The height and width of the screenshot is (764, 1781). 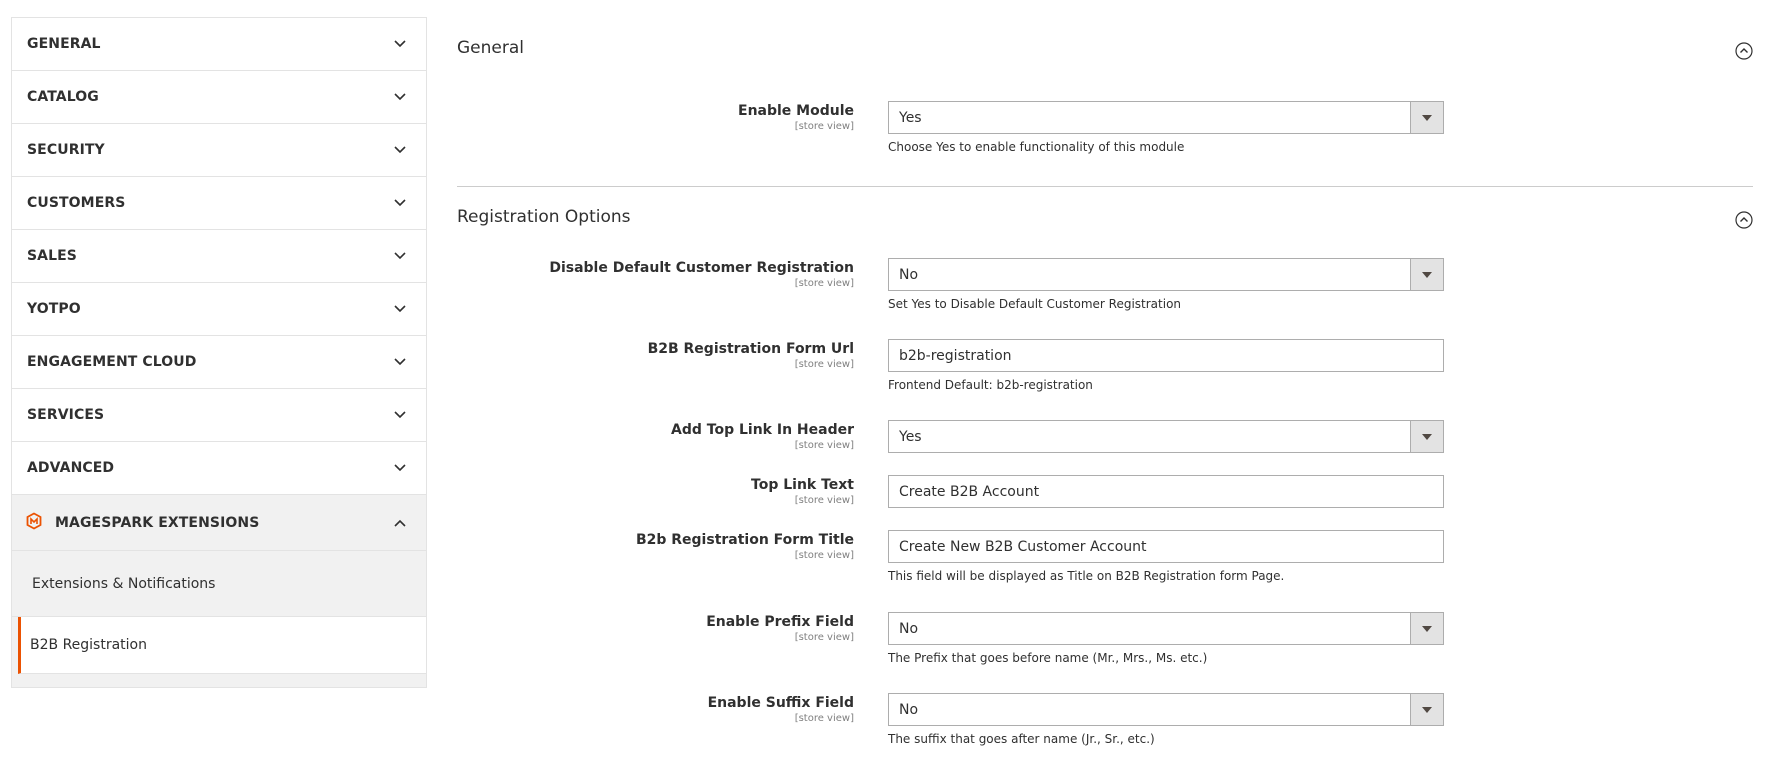 What do you see at coordinates (644, 710) in the screenshot?
I see `field-label: Enable Suffix Field [store view]` at bounding box center [644, 710].